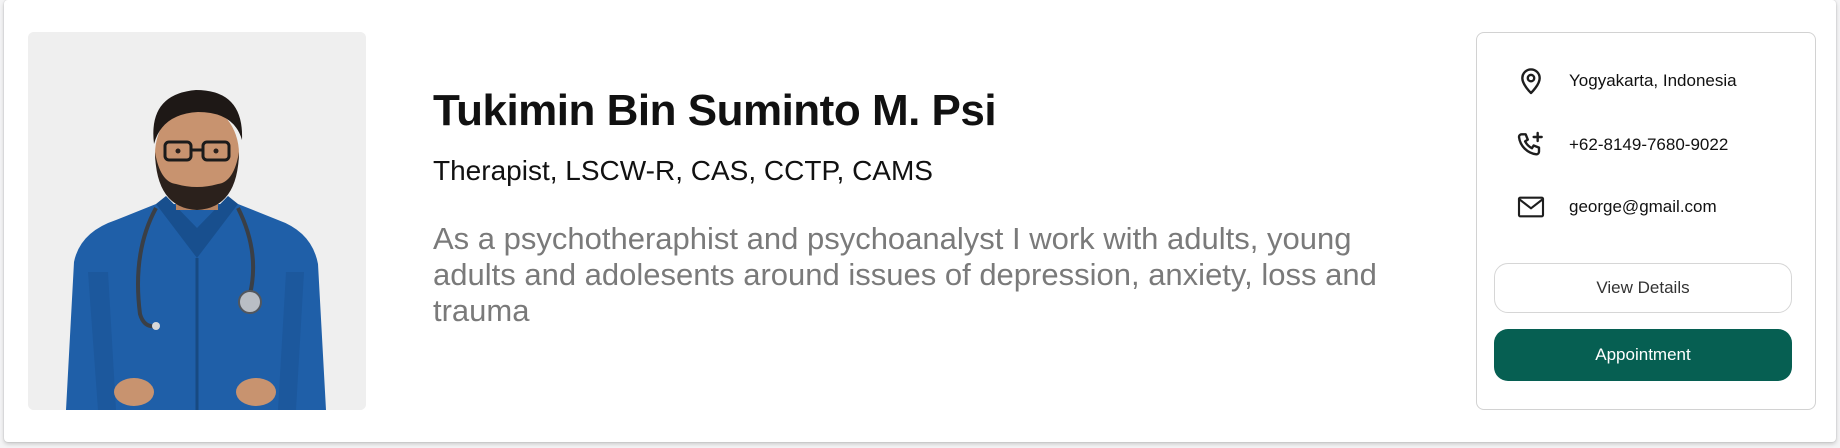  Describe the element at coordinates (1531, 207) in the screenshot. I see `mail-icon` at that location.